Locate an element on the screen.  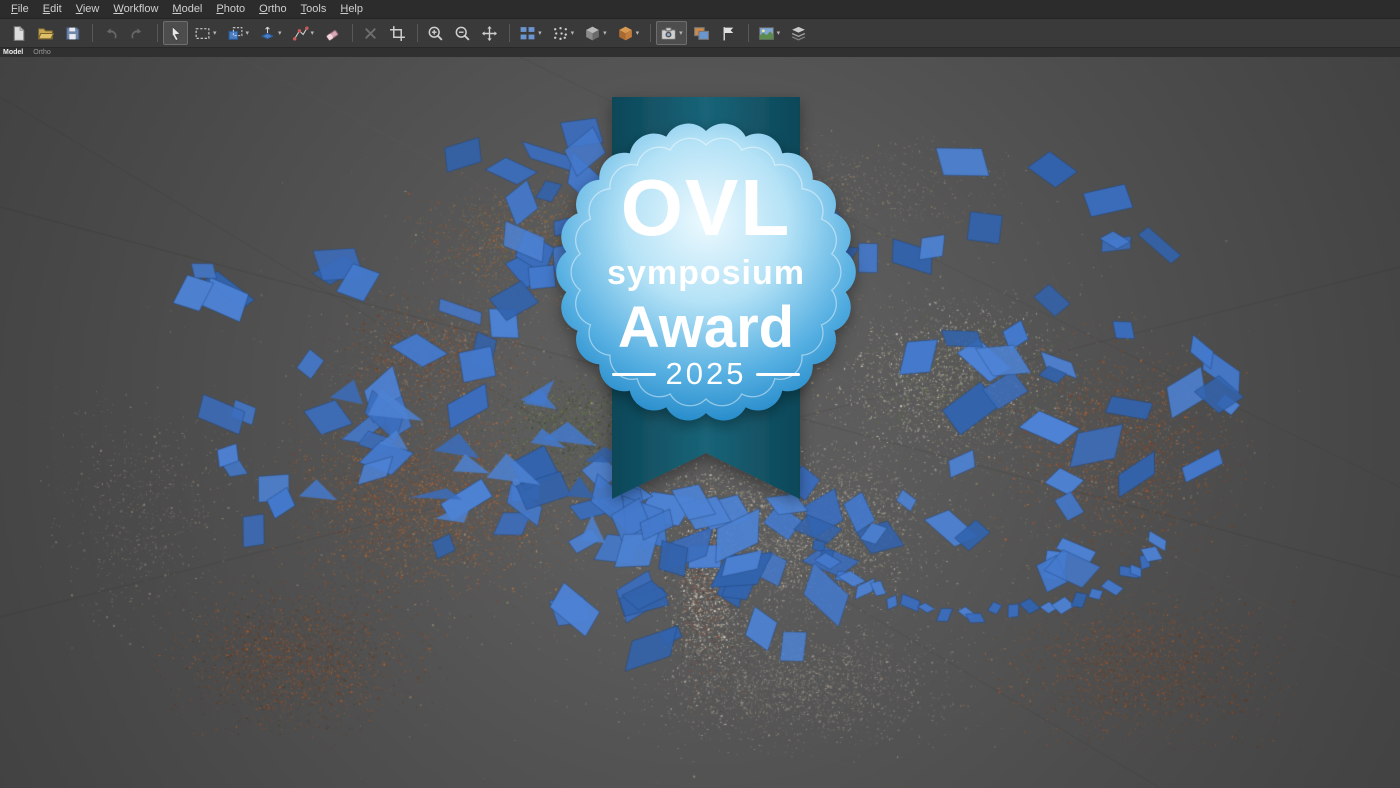
tab-model: Model is located at coordinates (13, 52).